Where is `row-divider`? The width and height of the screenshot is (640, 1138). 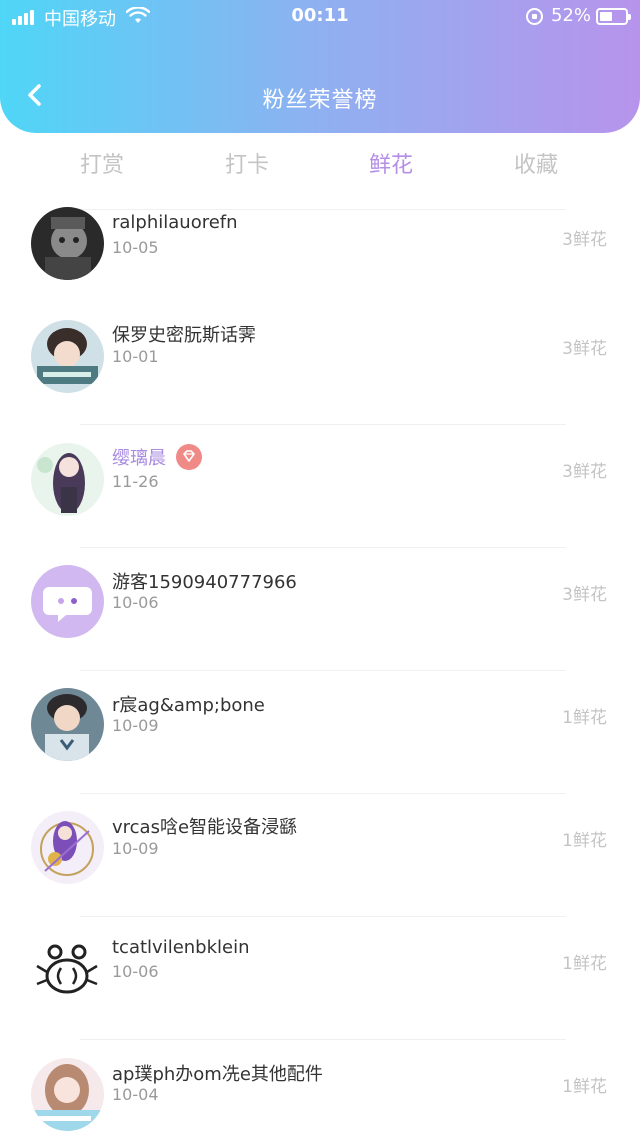 row-divider is located at coordinates (323, 209).